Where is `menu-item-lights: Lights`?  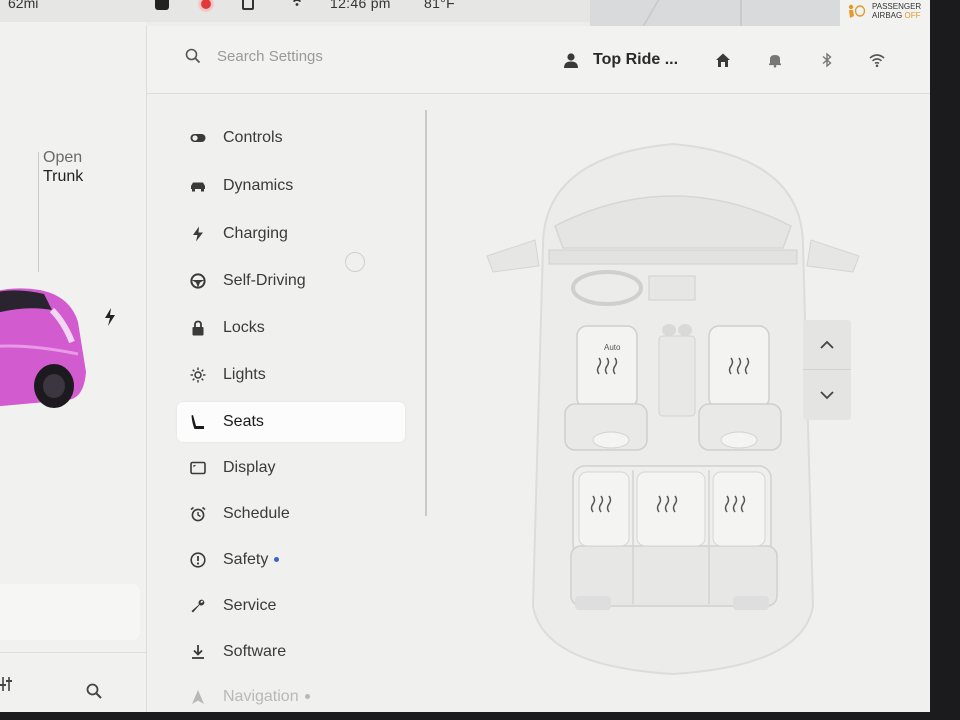 menu-item-lights: Lights is located at coordinates (291, 375).